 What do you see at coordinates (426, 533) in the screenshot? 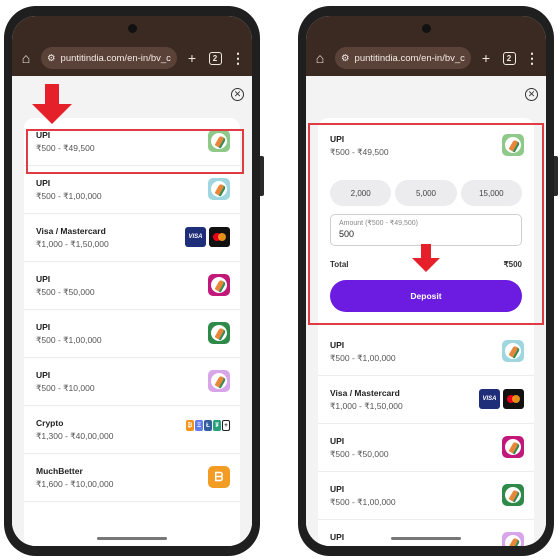
I see `payment-method-item: UPI` at bounding box center [426, 533].